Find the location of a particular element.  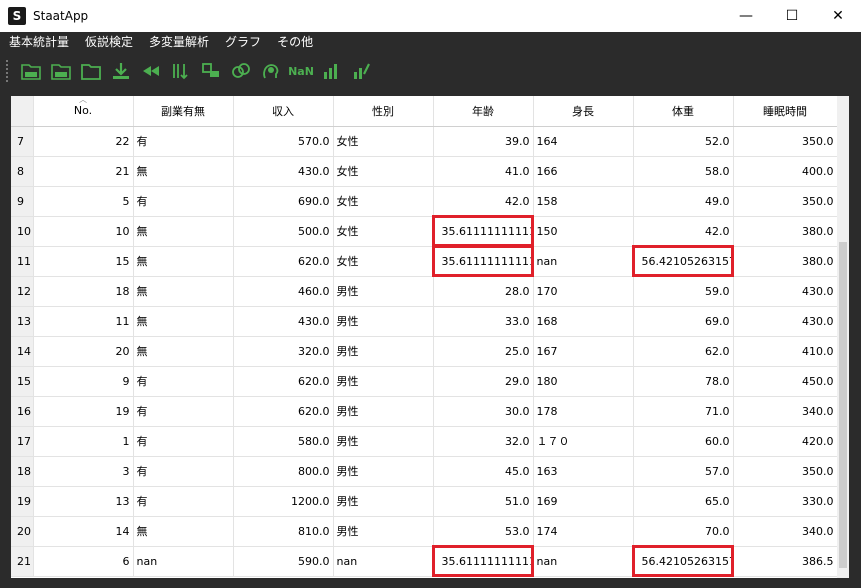

table-cell: 78.0 is located at coordinates (683, 381).